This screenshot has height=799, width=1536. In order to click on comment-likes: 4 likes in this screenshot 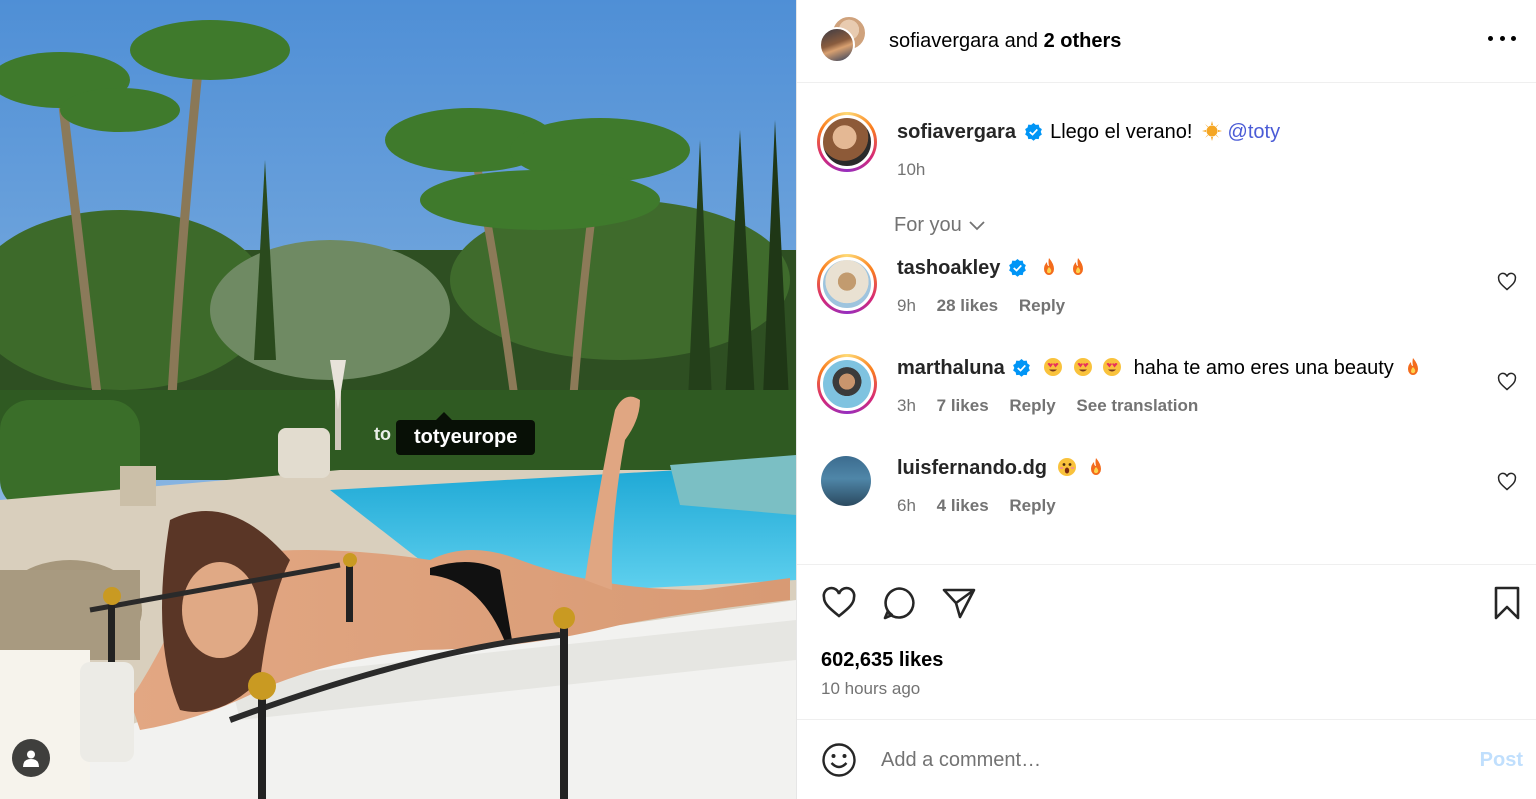, I will do `click(963, 505)`.